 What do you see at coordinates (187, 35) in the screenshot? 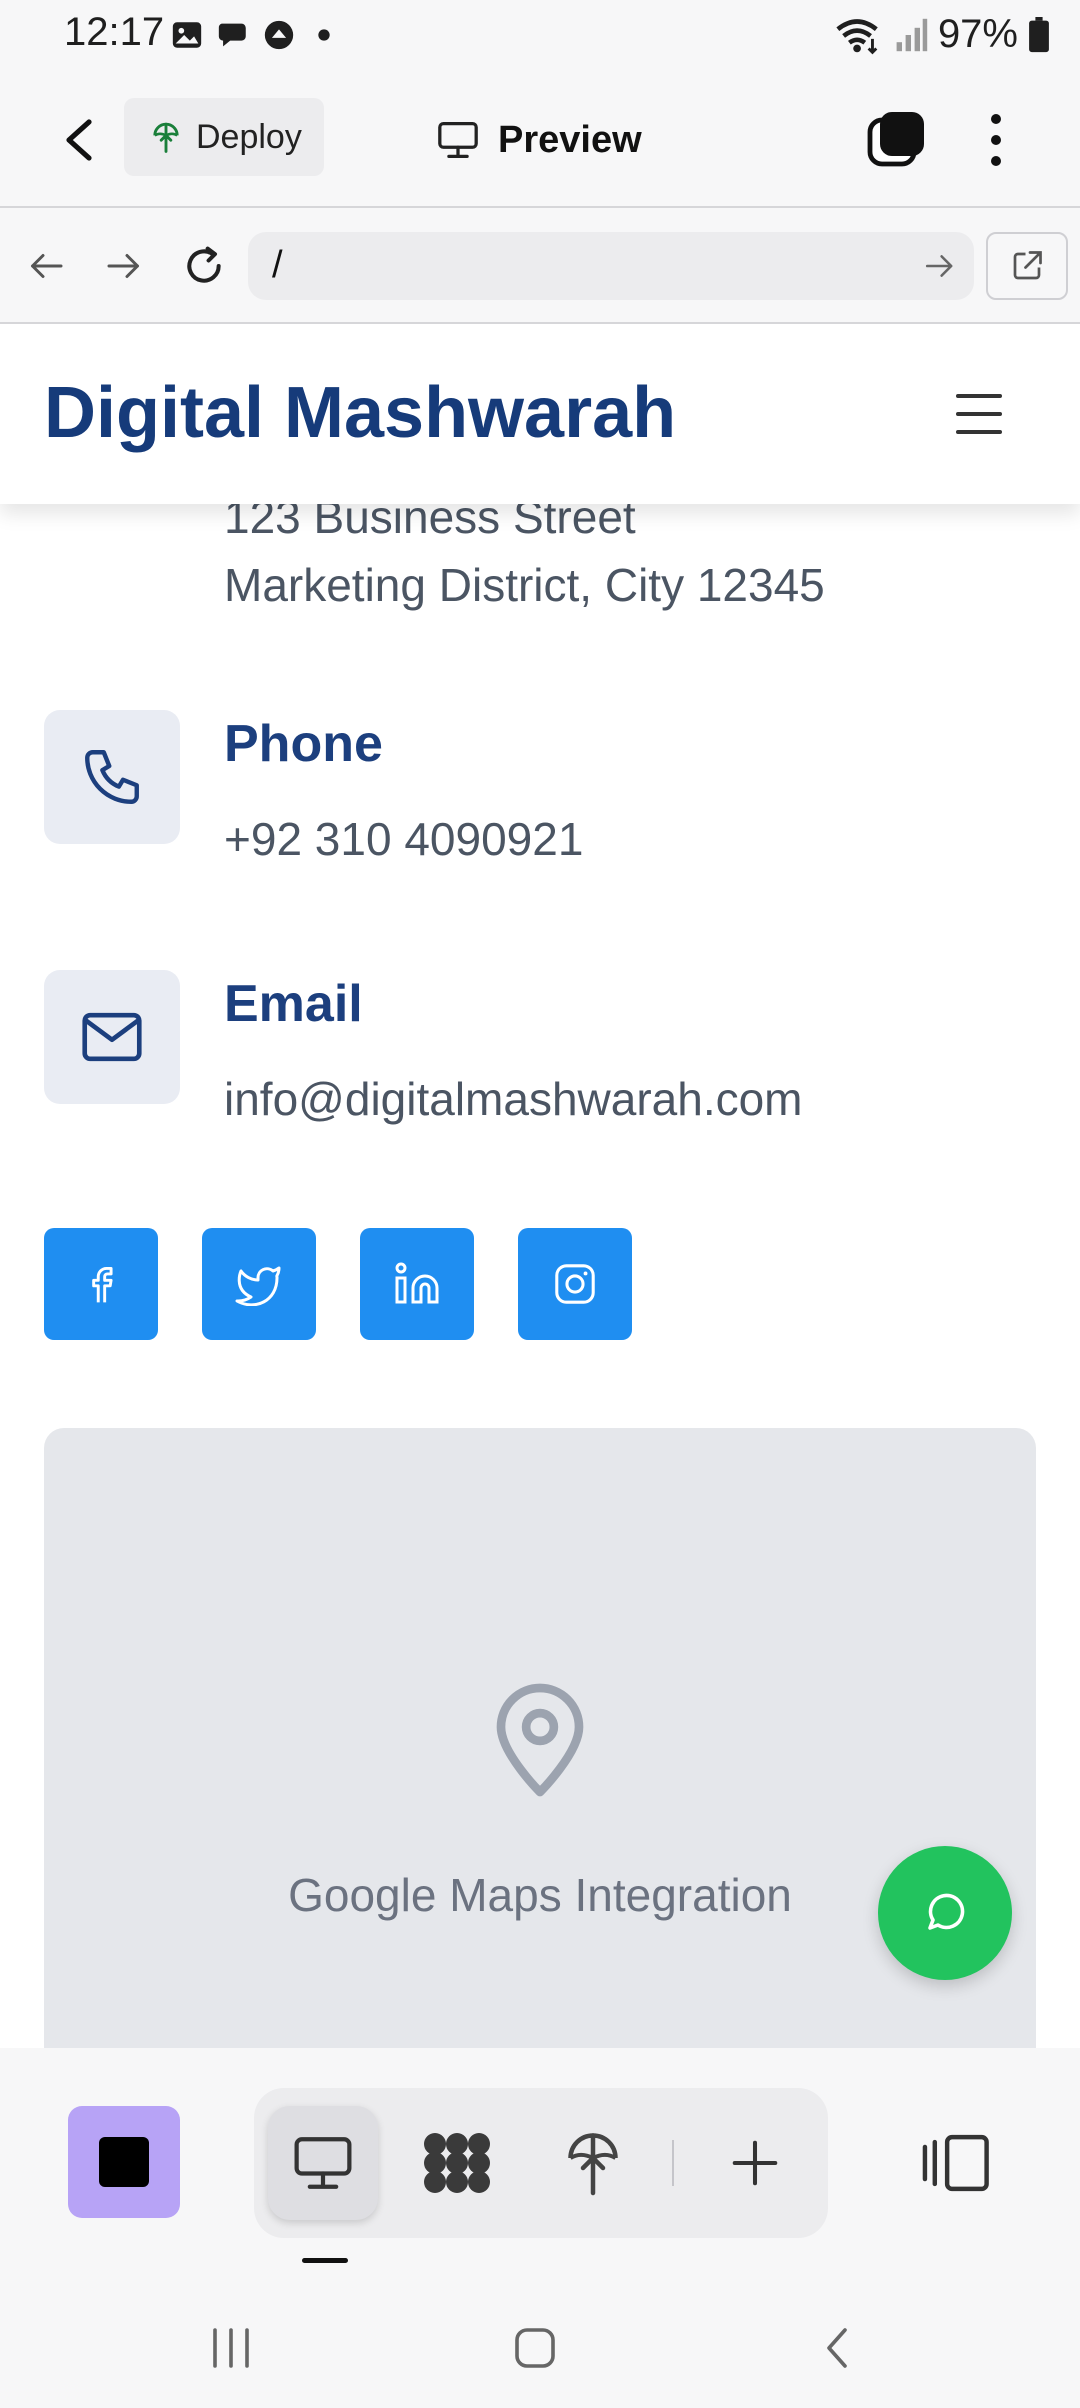
I see `image-icon` at bounding box center [187, 35].